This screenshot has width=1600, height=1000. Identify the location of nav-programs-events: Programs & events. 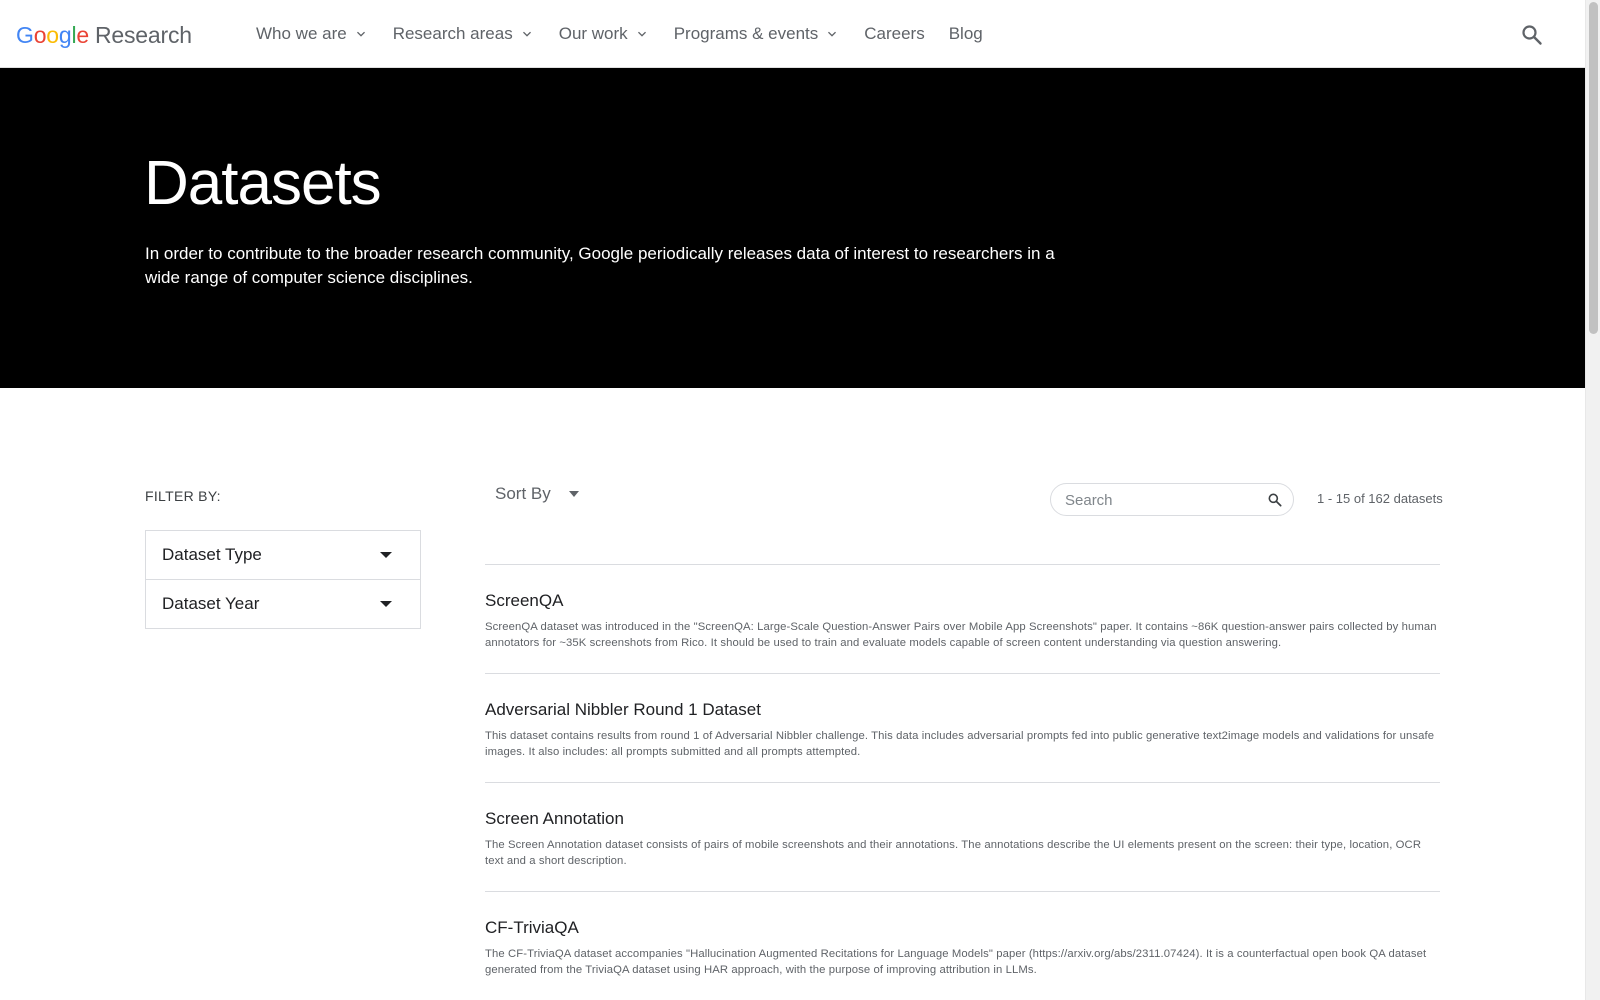
(757, 34).